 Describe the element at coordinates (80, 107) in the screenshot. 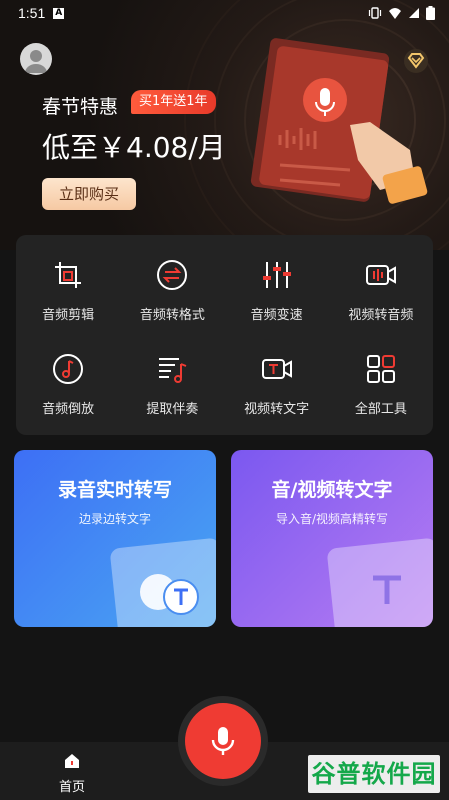

I see `promo-title: 春节特惠` at that location.